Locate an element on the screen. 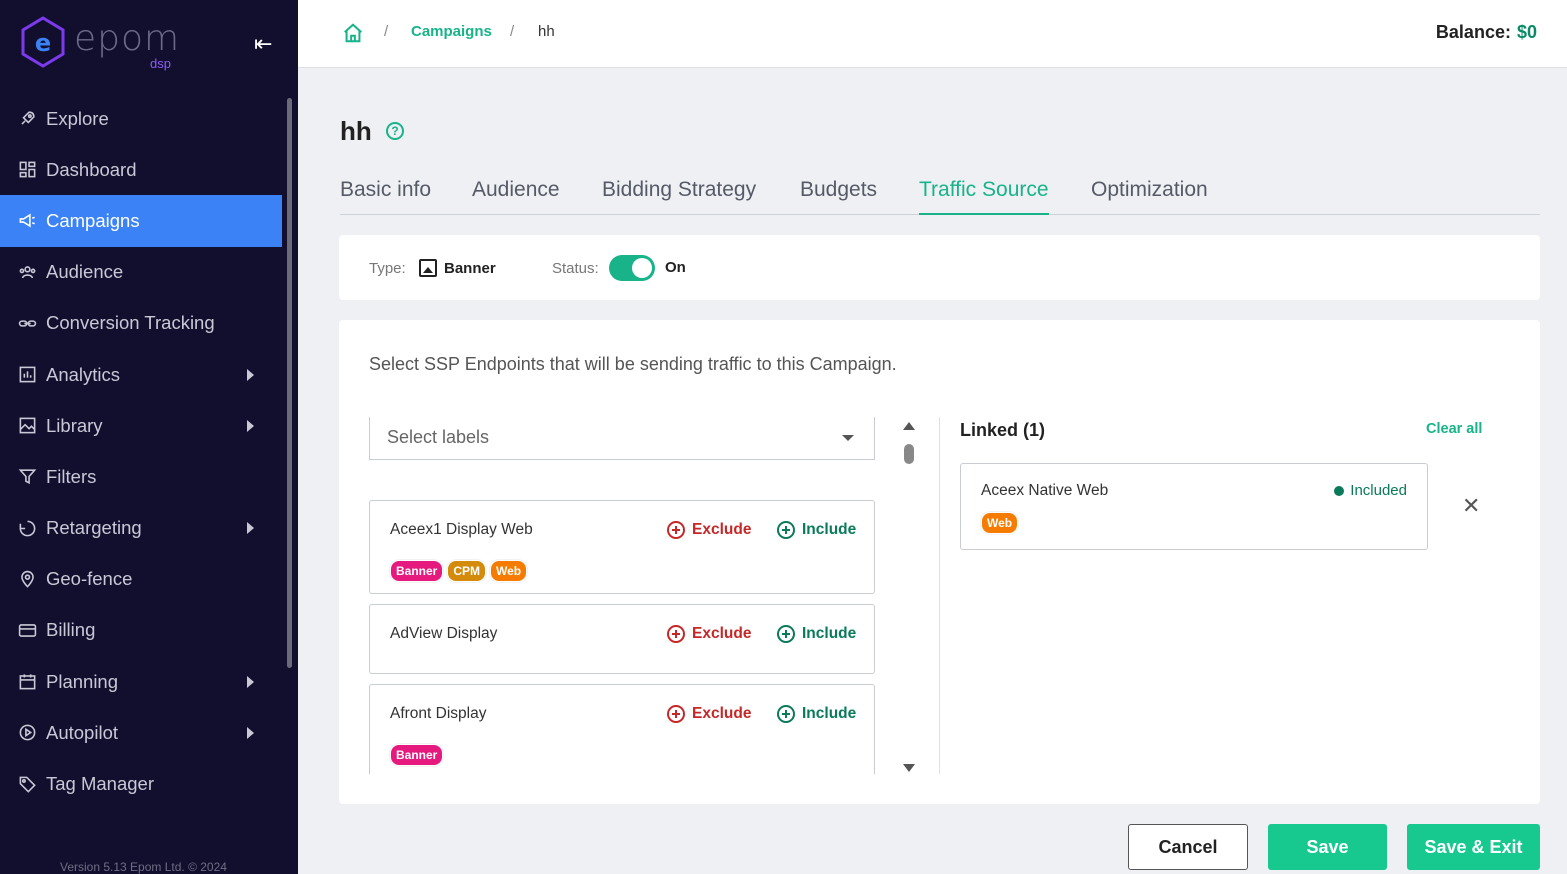 Image resolution: width=1567 pixels, height=874 pixels. epom-logo: e epom dsp is located at coordinates (100, 44).